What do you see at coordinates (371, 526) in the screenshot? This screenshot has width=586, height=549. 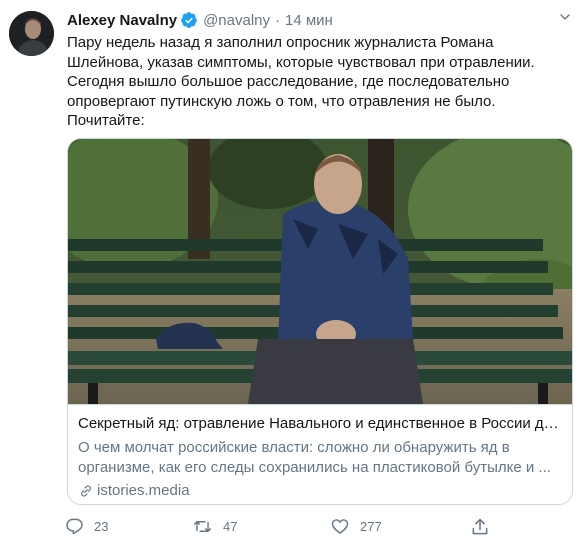 I see `like-count: 277` at bounding box center [371, 526].